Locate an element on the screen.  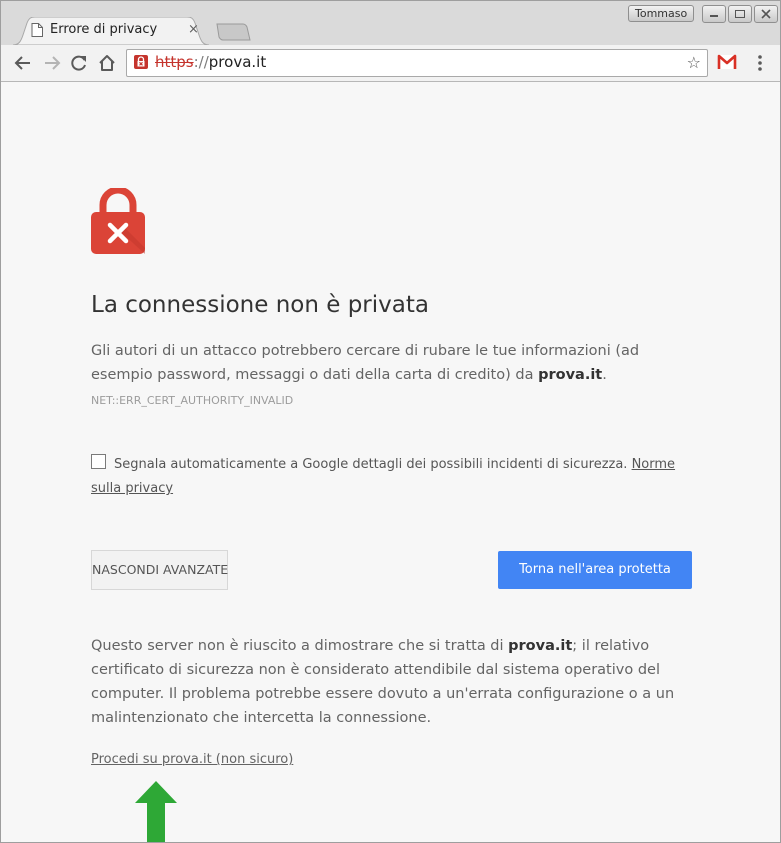
page-title: La connessione non è privata is located at coordinates (260, 305).